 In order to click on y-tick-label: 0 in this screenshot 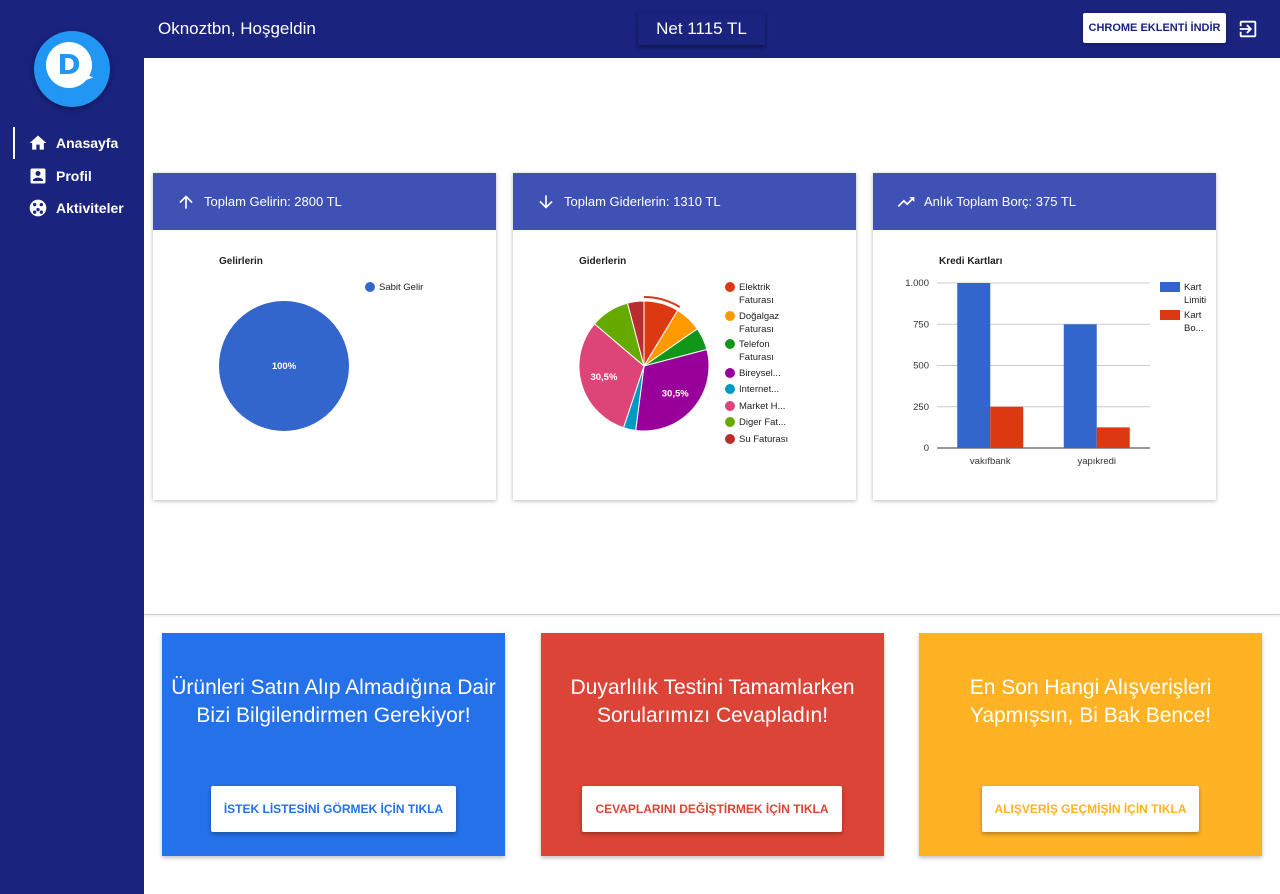, I will do `click(926, 448)`.